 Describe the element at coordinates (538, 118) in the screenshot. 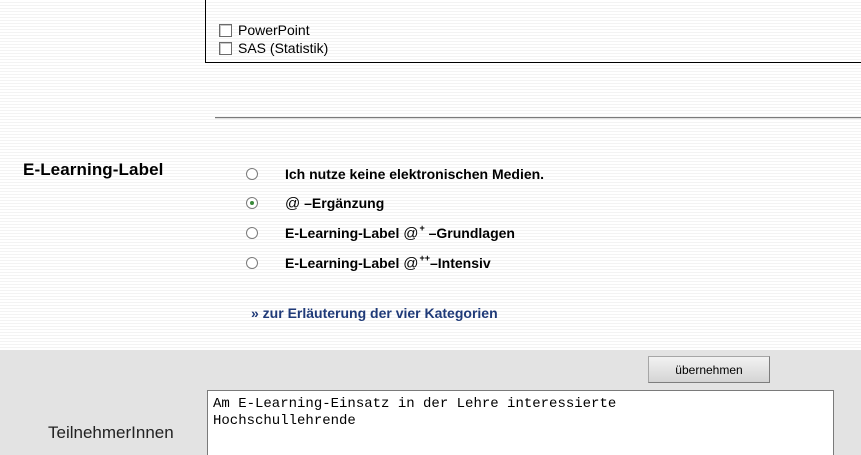

I see `section-divider` at that location.